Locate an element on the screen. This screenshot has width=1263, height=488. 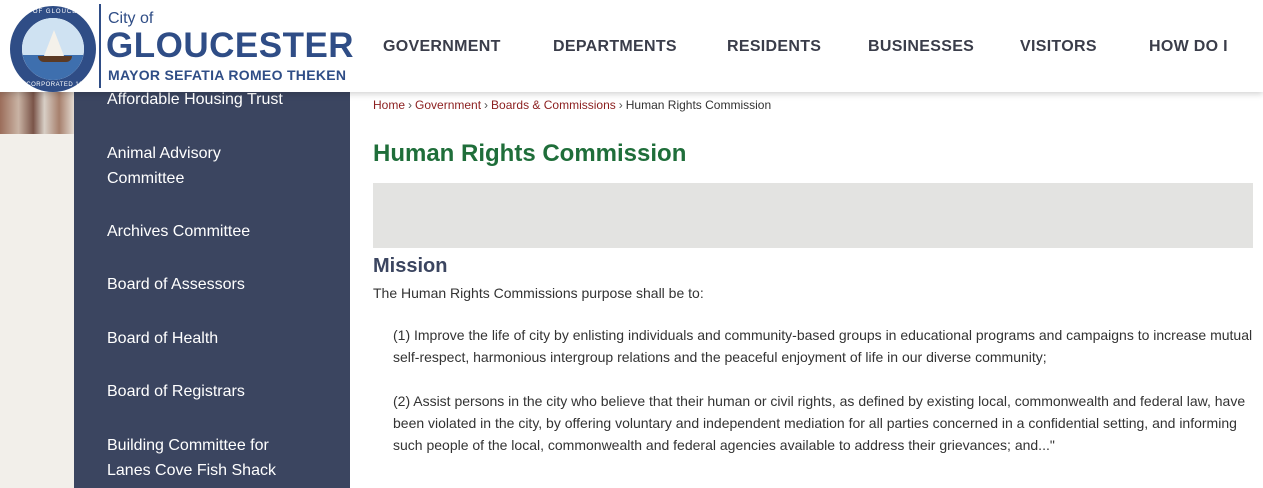
sidebar-item-board-of-health: Board of Health is located at coordinates (222, 338).